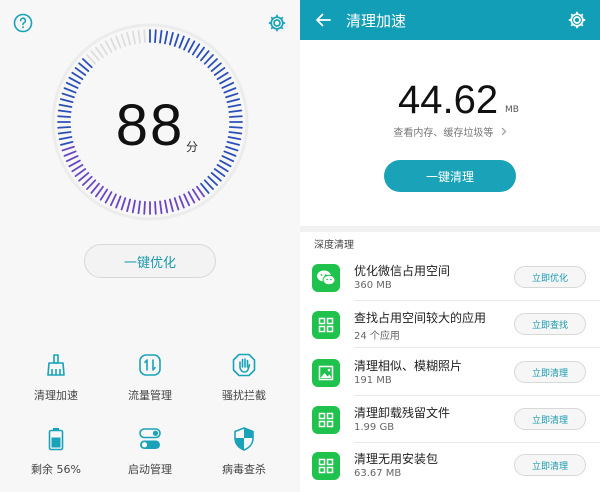  What do you see at coordinates (550, 324) in the screenshot?
I see `find-apps-button: 立即查找` at bounding box center [550, 324].